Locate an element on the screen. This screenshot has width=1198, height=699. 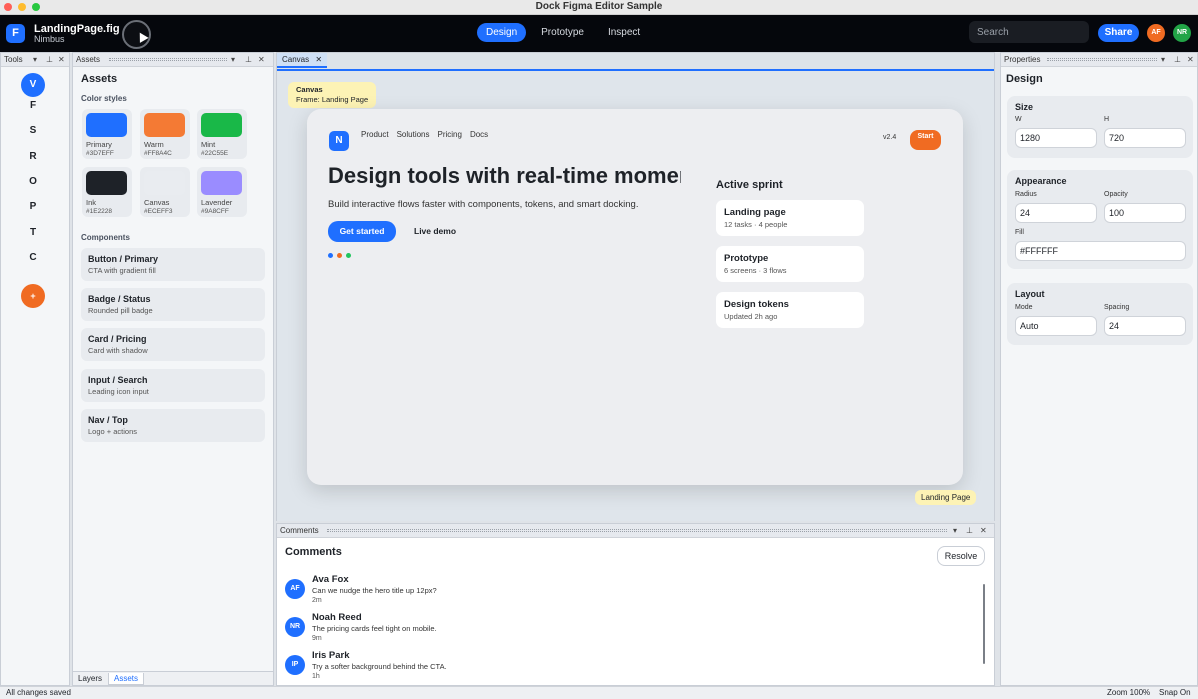
share-button: Share is located at coordinates (1118, 33).